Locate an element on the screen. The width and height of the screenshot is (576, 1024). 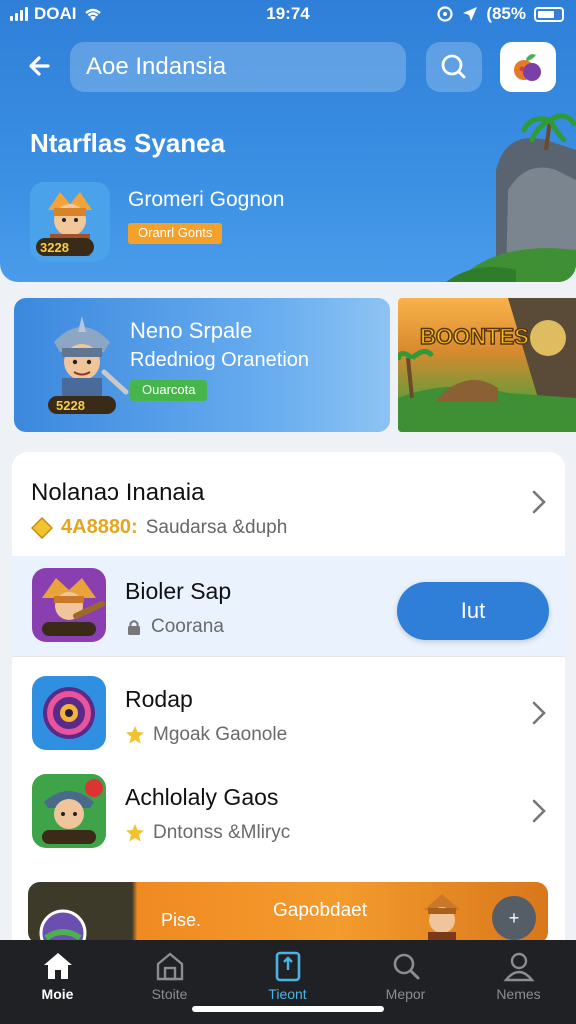
search-button is located at coordinates (454, 67).